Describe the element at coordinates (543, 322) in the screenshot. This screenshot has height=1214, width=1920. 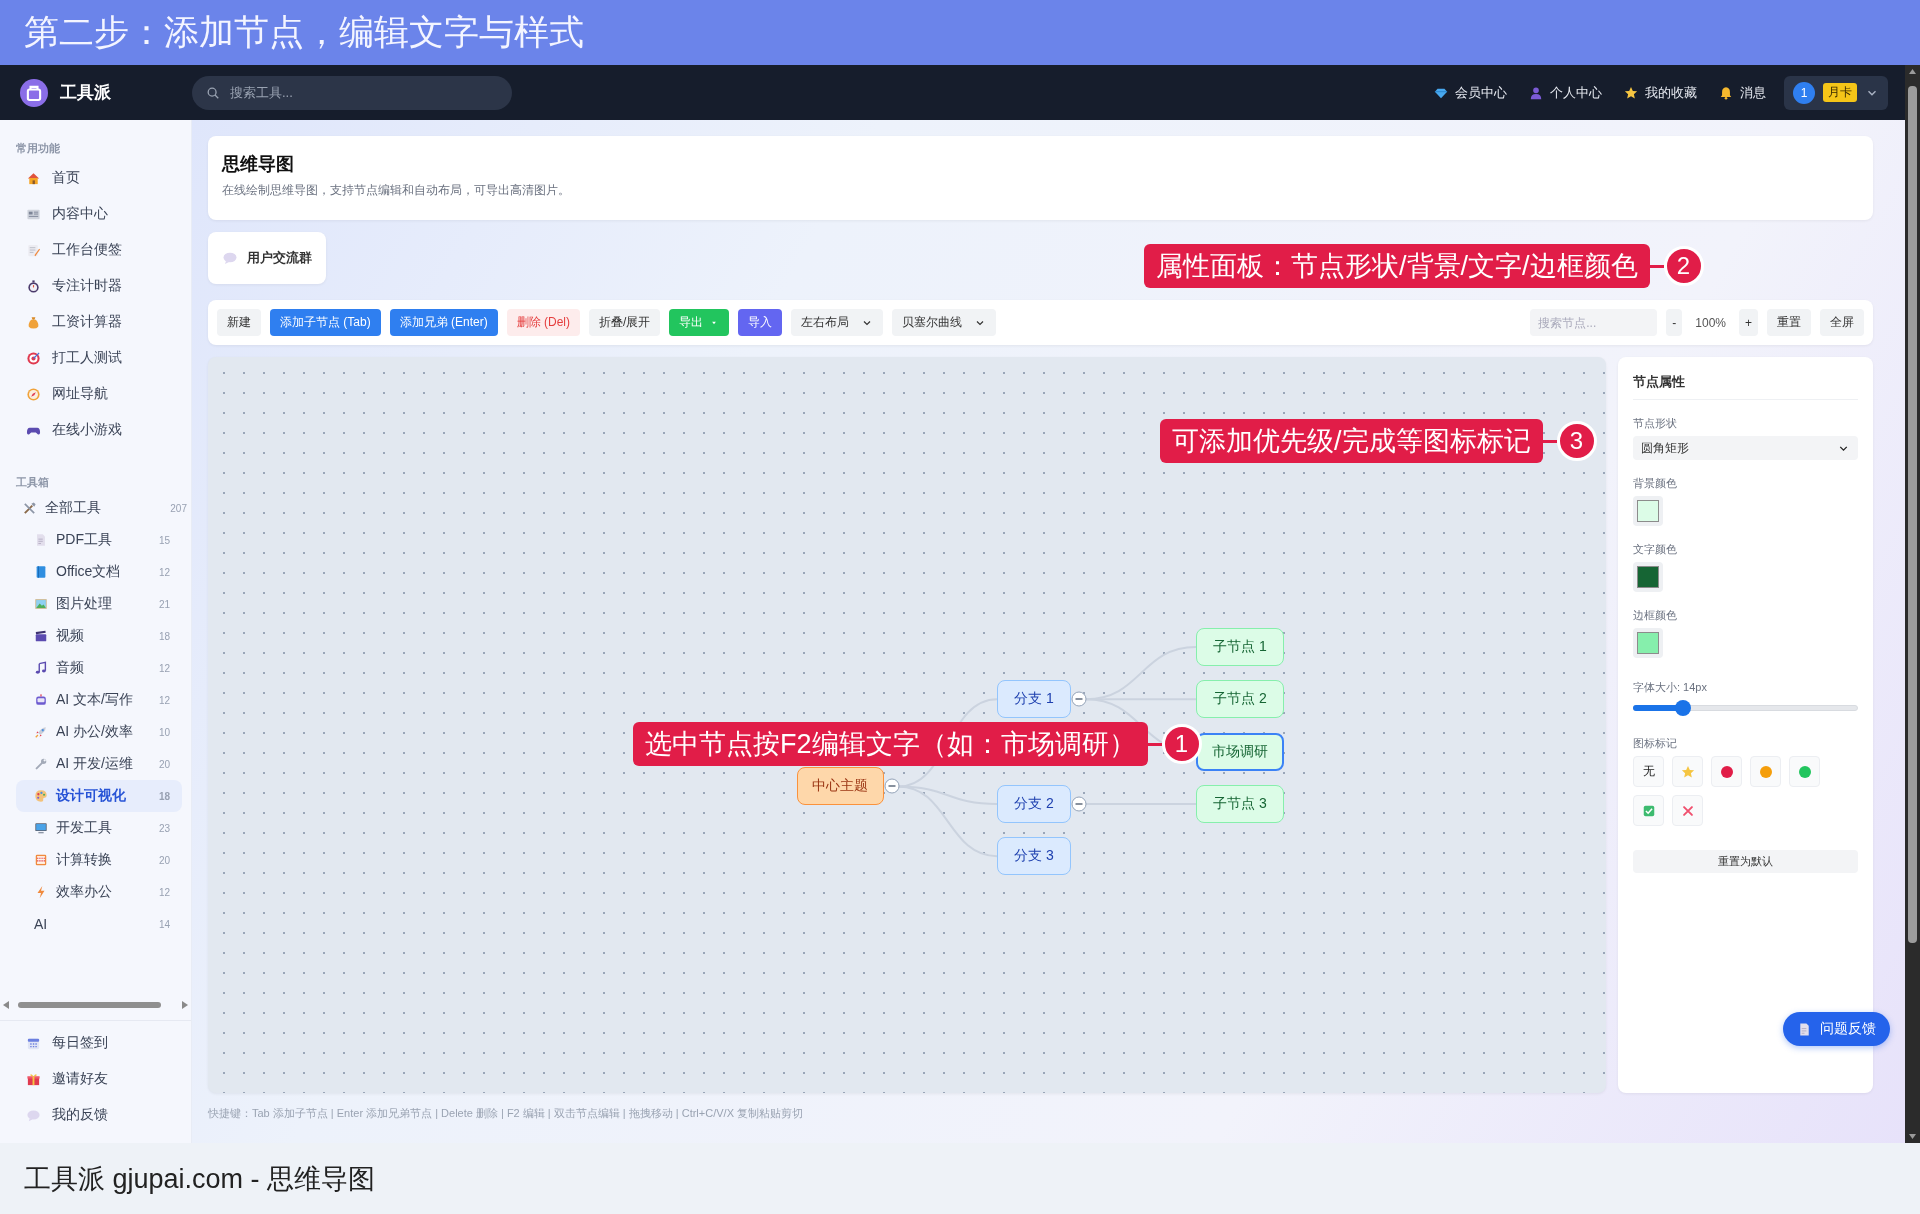
I see `toolbar-button: 删除 (Del)` at that location.